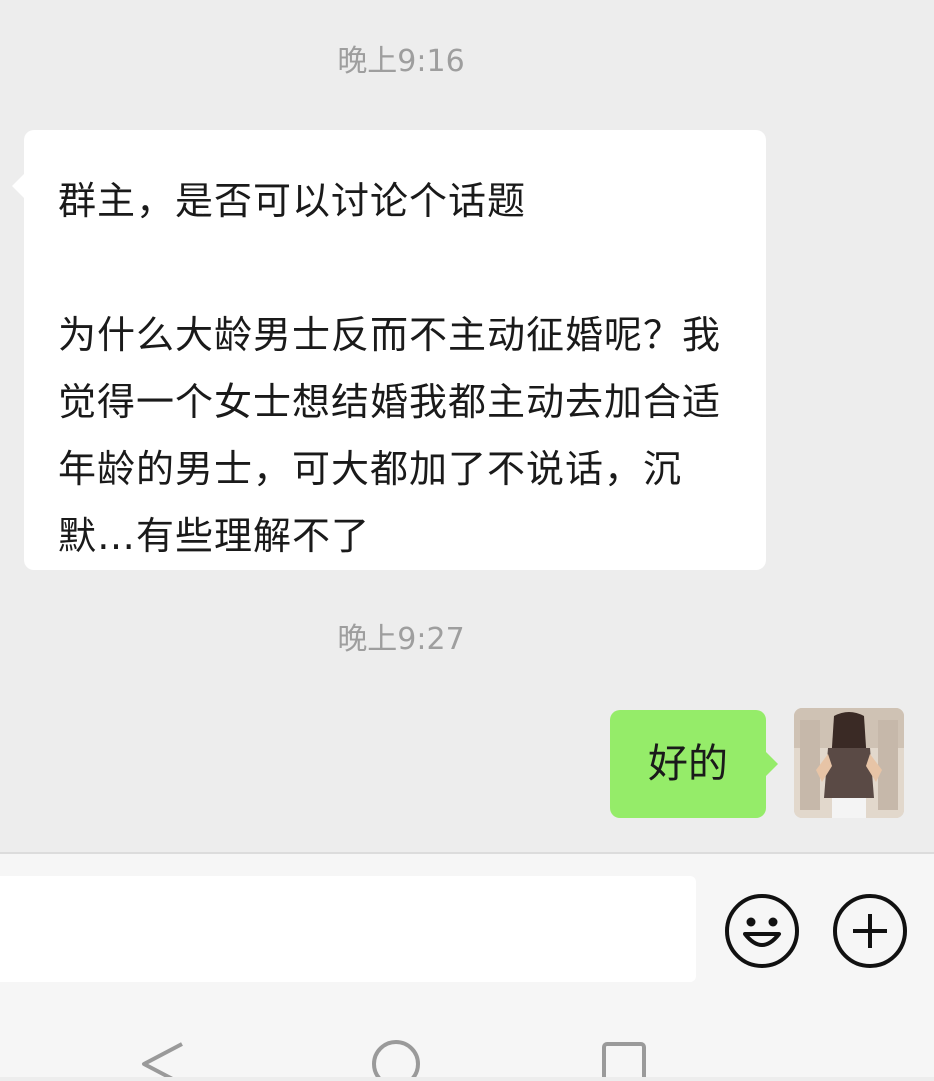 This screenshot has height=1081, width=934. What do you see at coordinates (870, 931) in the screenshot?
I see `plus-icon` at bounding box center [870, 931].